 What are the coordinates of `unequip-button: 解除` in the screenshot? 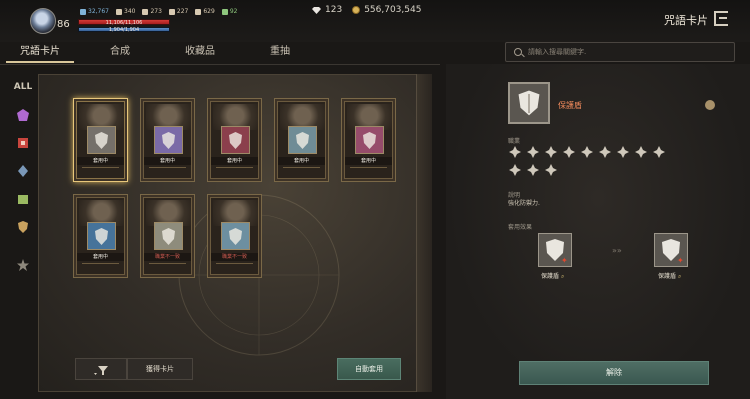 It's located at (614, 373).